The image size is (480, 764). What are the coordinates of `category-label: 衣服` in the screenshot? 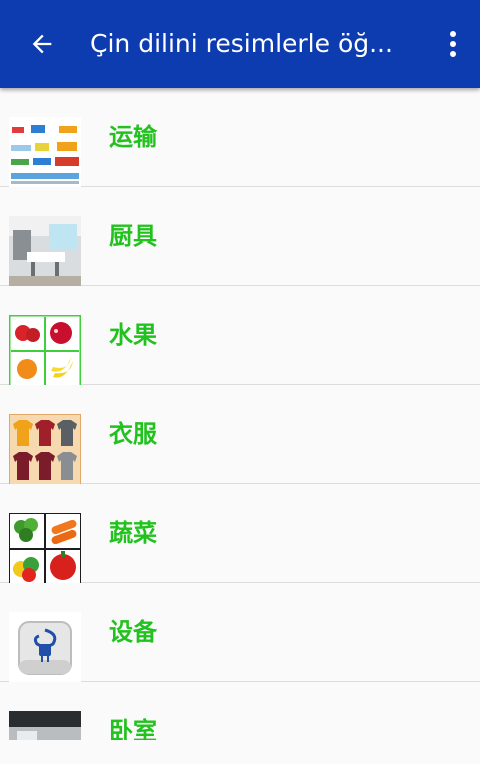 It's located at (133, 434).